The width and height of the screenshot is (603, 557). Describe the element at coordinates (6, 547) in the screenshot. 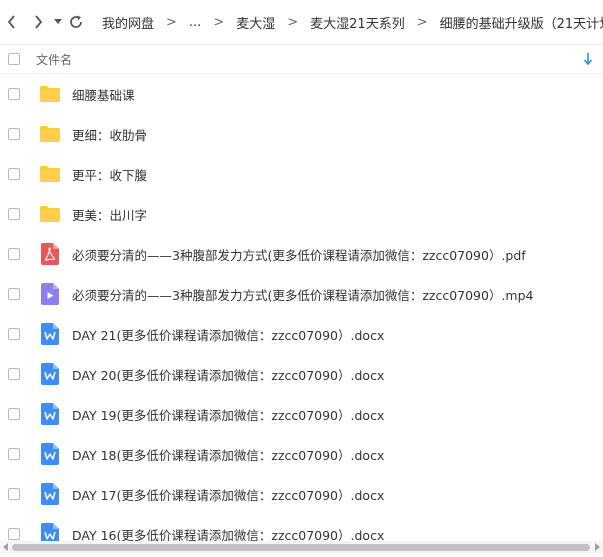

I see `scroll-left-arrow-icon` at that location.